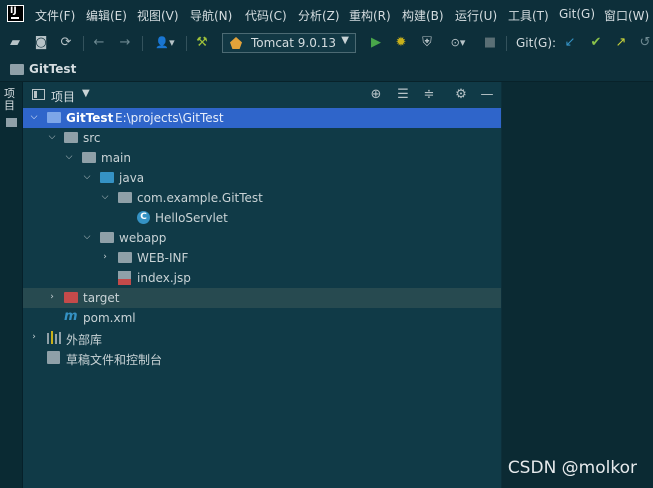 Image resolution: width=653 pixels, height=488 pixels. Describe the element at coordinates (266, 15) in the screenshot. I see `menu-code: 代码(C)` at that location.